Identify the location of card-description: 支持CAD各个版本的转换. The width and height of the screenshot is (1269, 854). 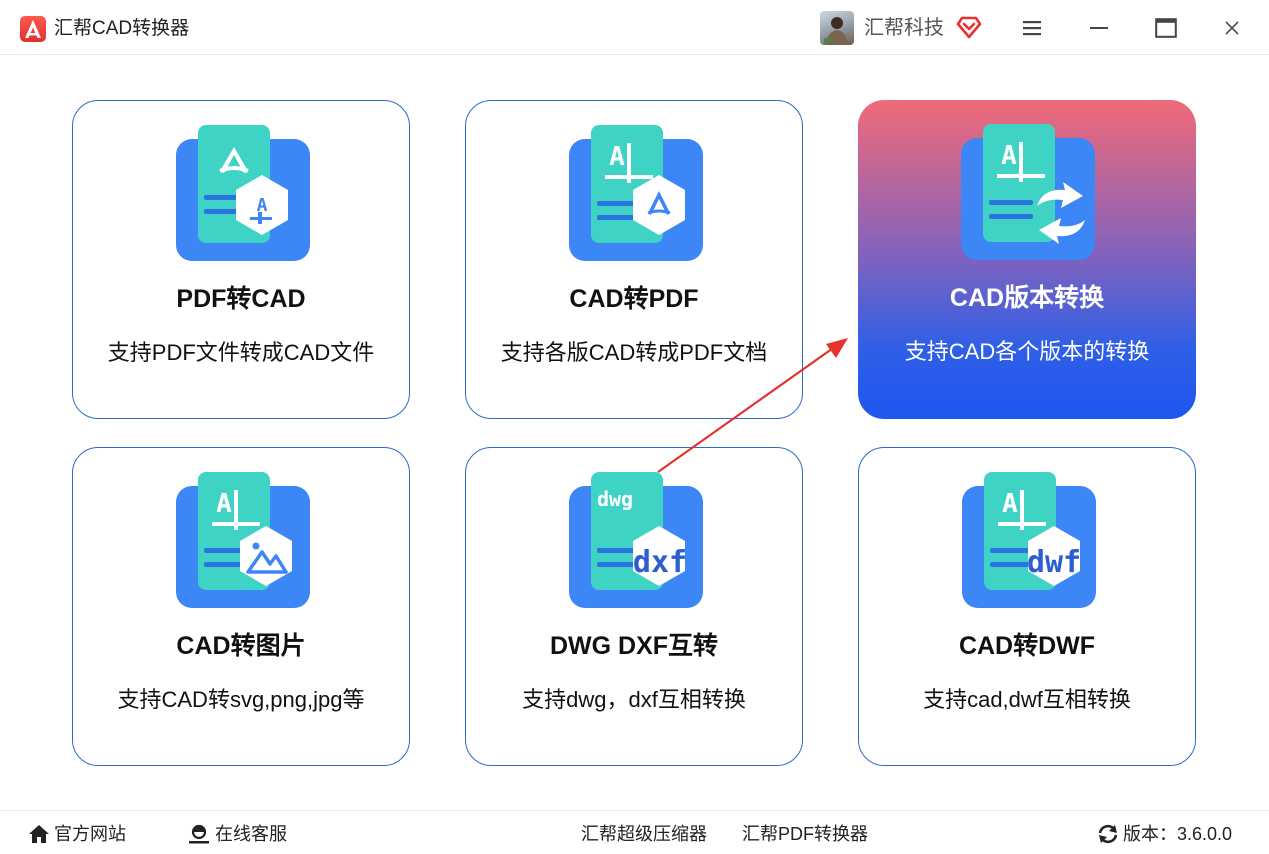
(1027, 351).